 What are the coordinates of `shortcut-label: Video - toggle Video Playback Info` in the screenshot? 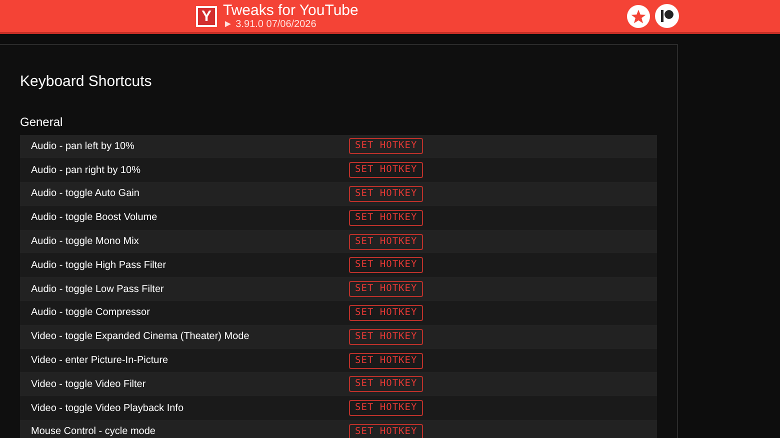 It's located at (108, 409).